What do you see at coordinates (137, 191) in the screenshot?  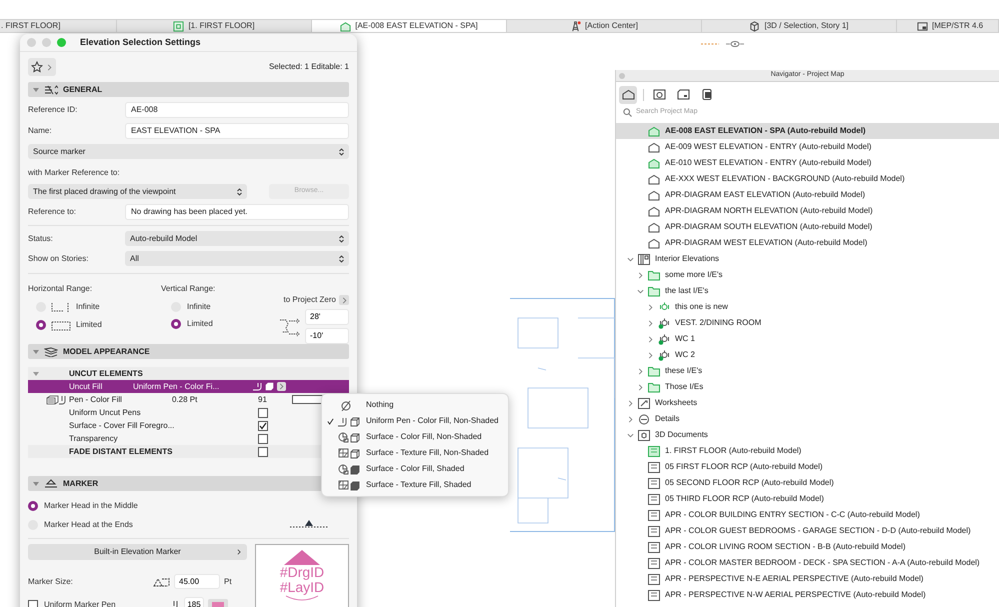 I see `dropdown-select: The first placed drawing of the viewpoint` at bounding box center [137, 191].